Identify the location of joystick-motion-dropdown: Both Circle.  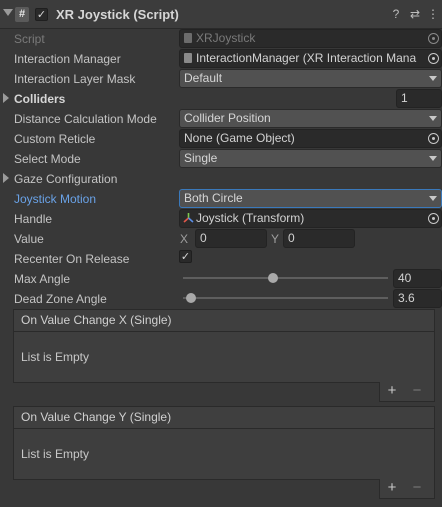
(310, 198).